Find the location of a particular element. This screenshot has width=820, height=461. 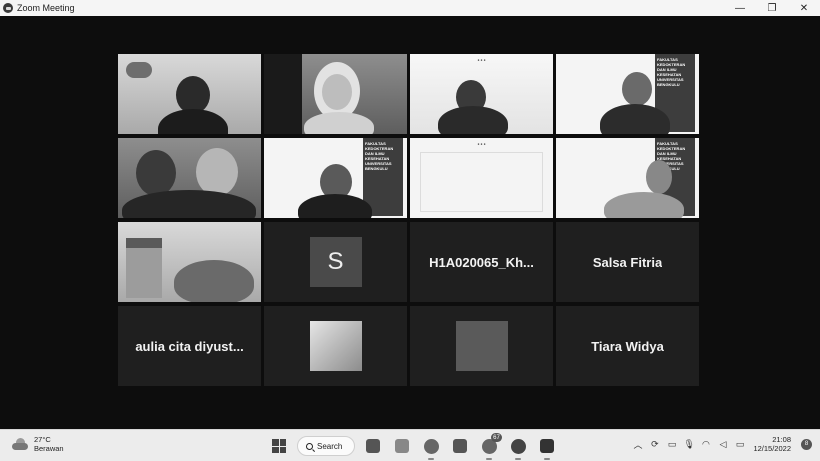

weather-widget: 27°C Berawan is located at coordinates (38, 444).